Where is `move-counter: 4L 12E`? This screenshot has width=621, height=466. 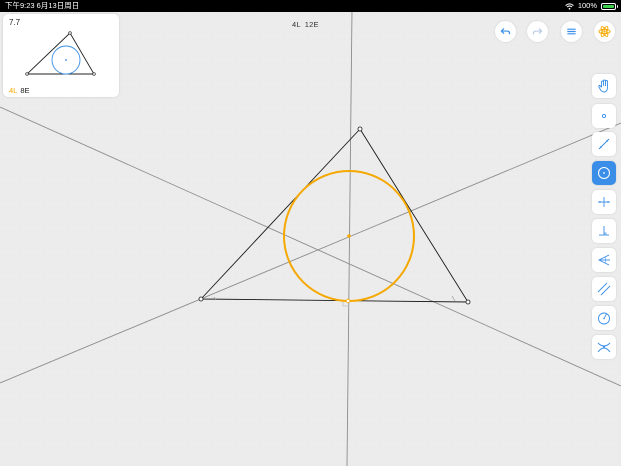
move-counter: 4L 12E is located at coordinates (305, 24).